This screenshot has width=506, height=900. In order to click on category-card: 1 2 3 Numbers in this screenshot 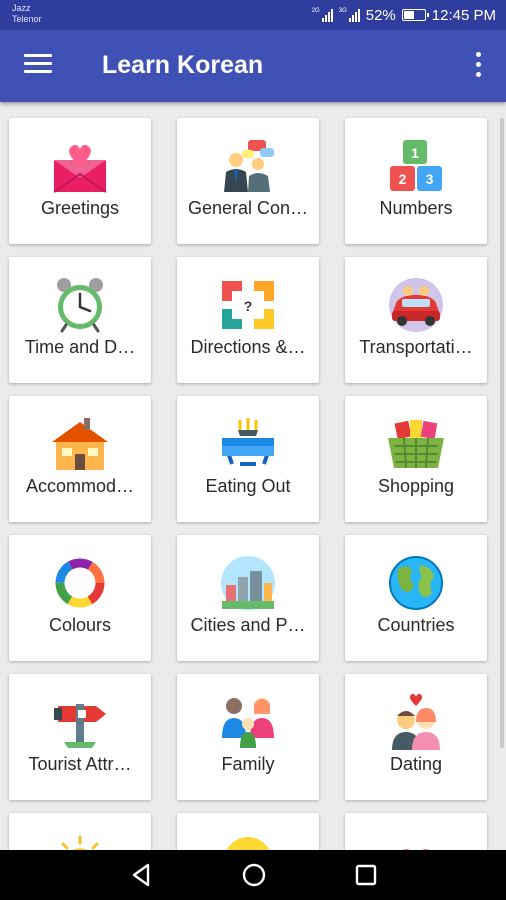, I will do `click(416, 181)`.